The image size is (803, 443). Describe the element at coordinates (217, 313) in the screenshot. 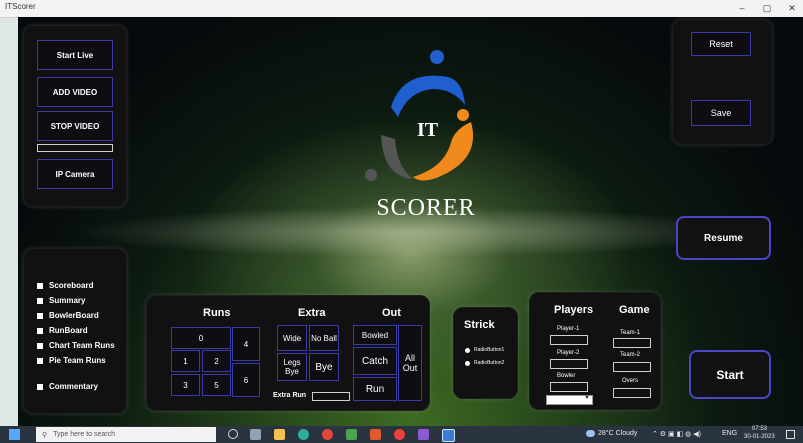

I see `runs-title: Runs` at that location.